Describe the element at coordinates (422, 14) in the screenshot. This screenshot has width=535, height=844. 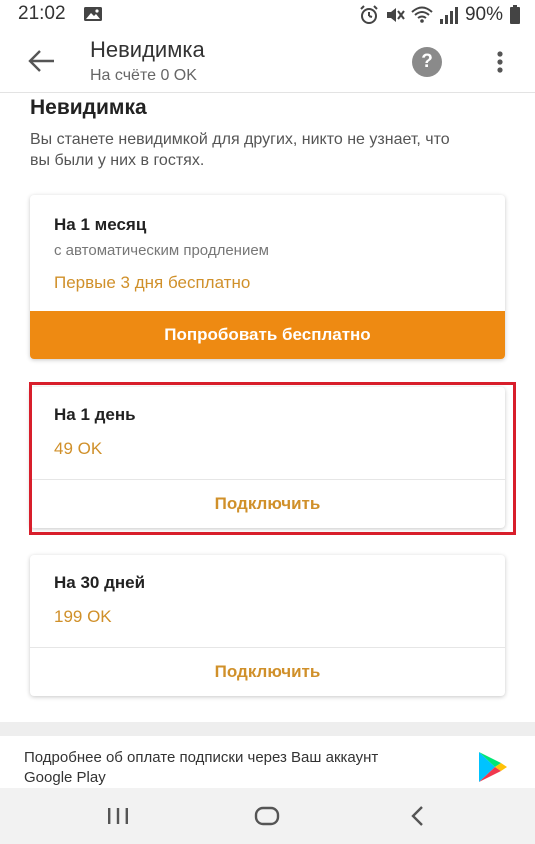
I see `wifi-icon` at that location.